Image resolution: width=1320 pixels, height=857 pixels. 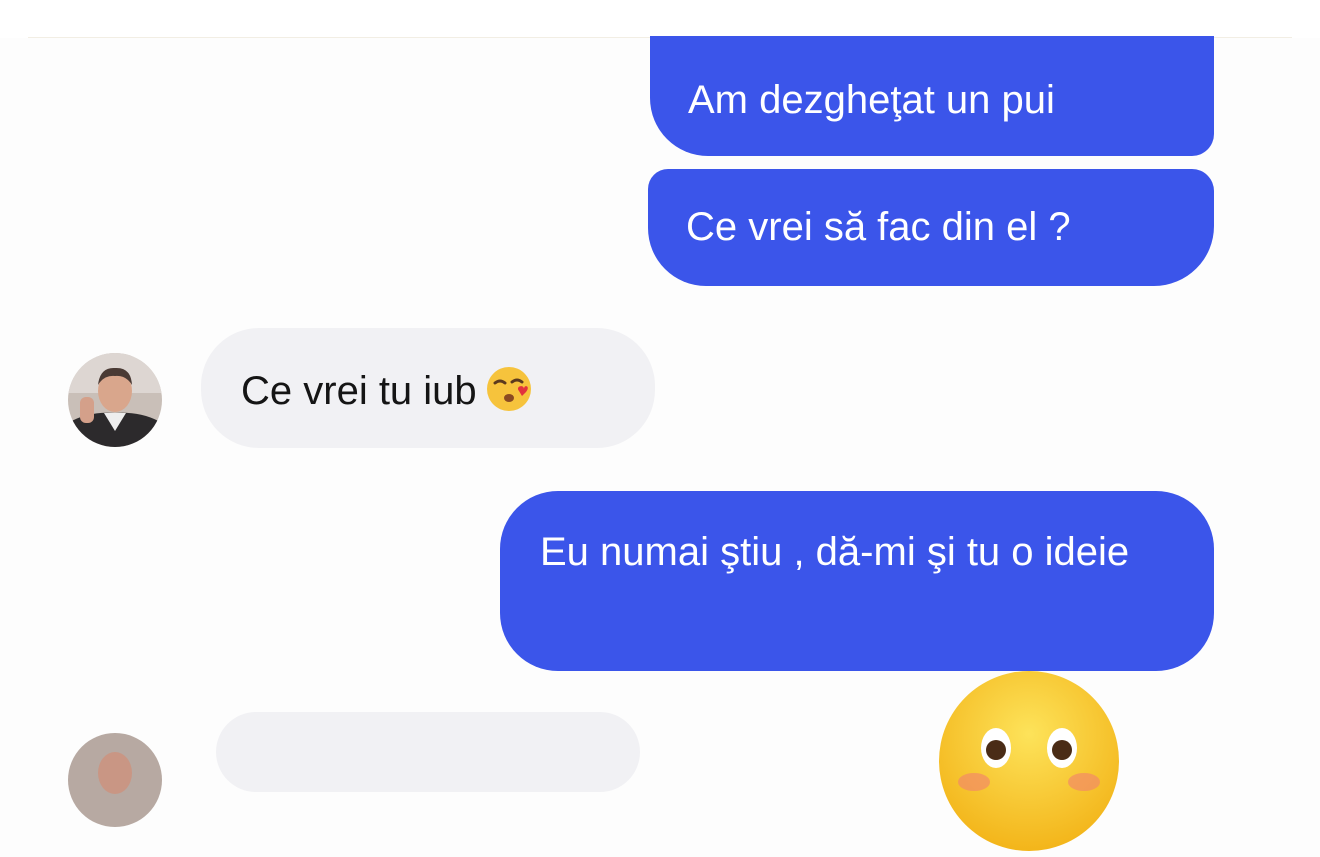 What do you see at coordinates (359, 391) in the screenshot?
I see `message-text: Ce vrei tu iub` at bounding box center [359, 391].